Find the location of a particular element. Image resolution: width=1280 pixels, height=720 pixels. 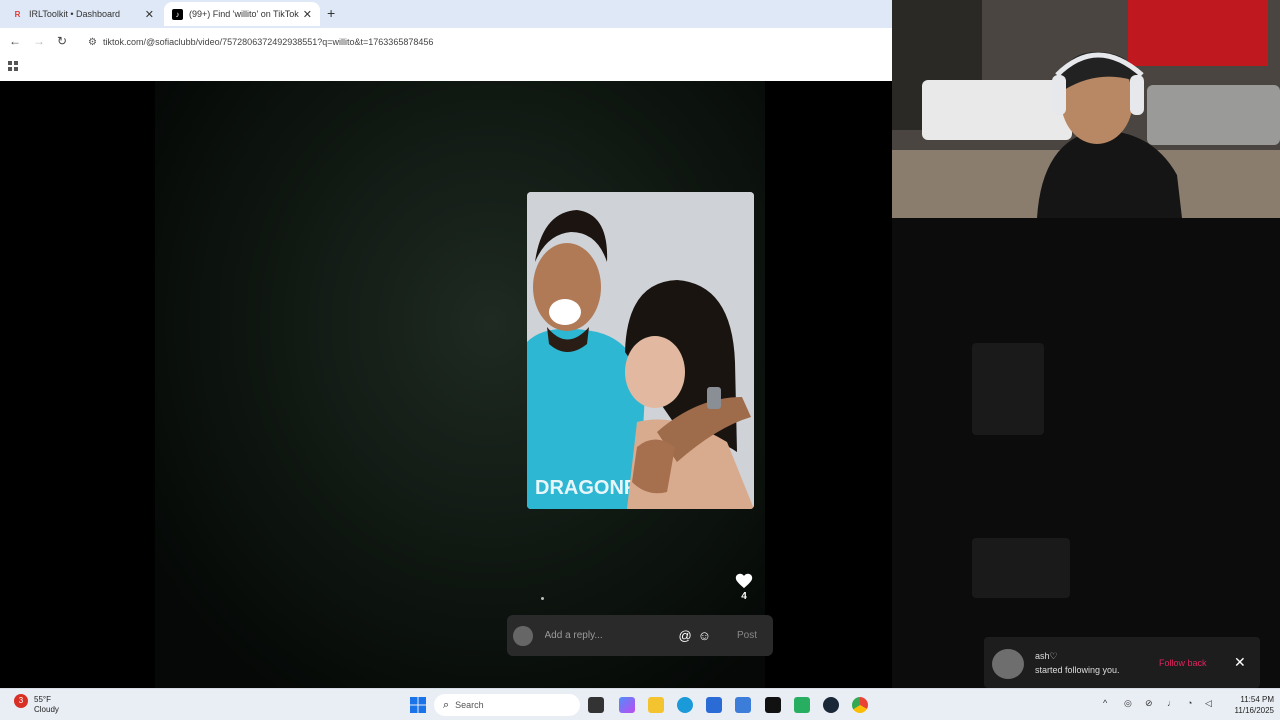

post-photo: DRAGONFLY is located at coordinates (640, 350).